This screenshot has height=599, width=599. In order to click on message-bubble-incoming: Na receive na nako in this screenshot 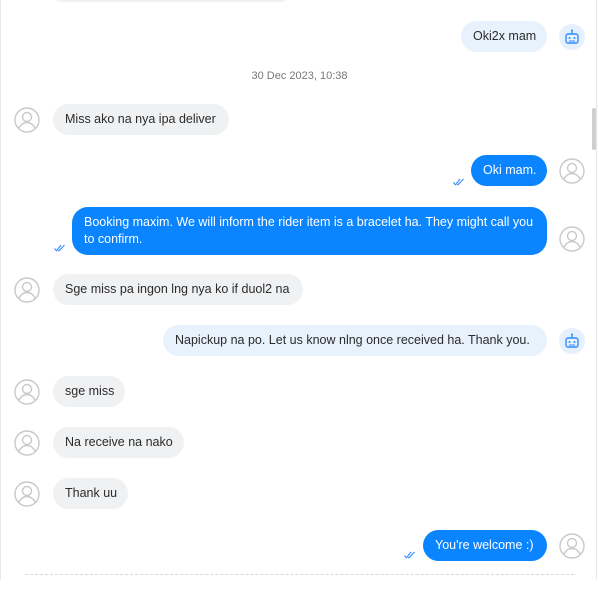, I will do `click(118, 442)`.